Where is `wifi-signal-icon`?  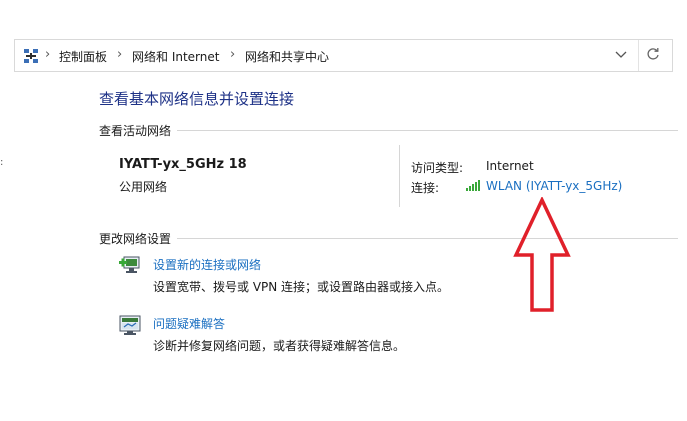 wifi-signal-icon is located at coordinates (473, 185).